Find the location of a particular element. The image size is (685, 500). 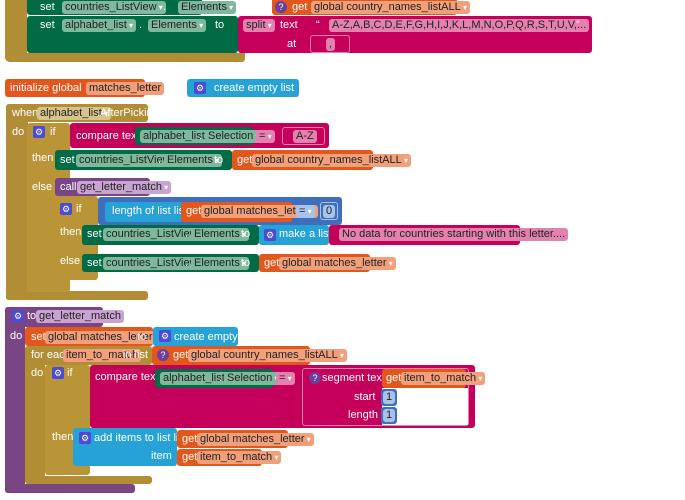

length-of-list-label: length of list list is located at coordinates (150, 211).